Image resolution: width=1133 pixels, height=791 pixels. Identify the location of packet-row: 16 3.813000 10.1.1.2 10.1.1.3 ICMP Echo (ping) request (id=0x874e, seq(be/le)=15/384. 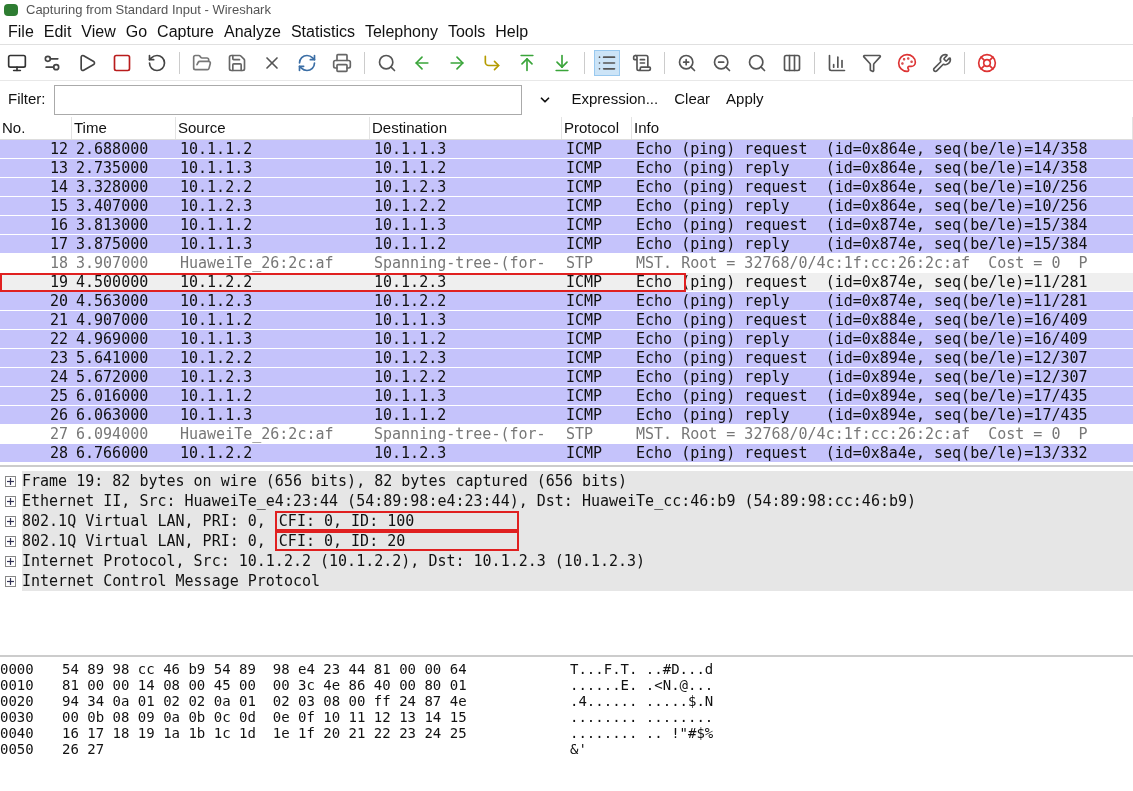
(566, 225).